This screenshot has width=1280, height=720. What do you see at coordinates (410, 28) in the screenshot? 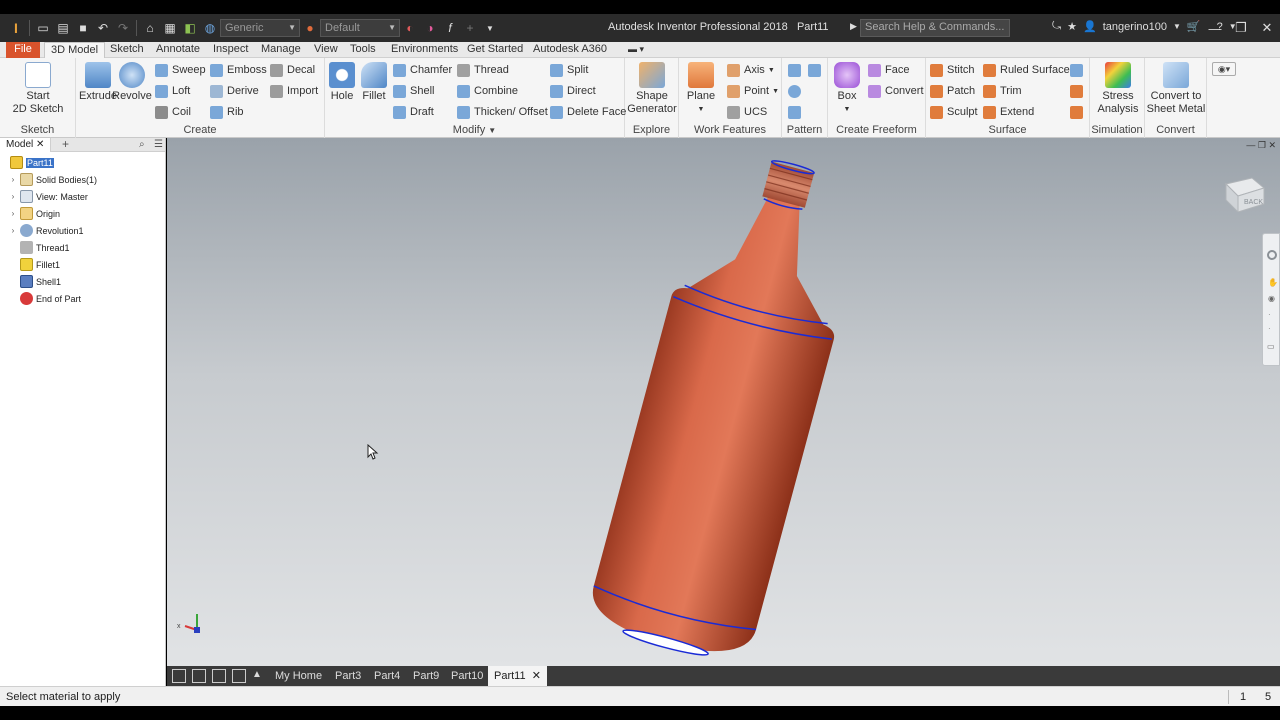
I see `adjust-icon: ◐` at bounding box center [410, 28].